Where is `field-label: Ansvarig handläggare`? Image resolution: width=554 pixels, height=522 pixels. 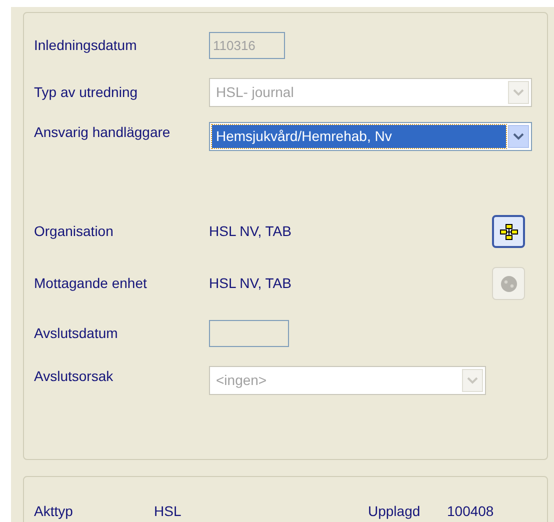 field-label: Ansvarig handläggare is located at coordinates (103, 132).